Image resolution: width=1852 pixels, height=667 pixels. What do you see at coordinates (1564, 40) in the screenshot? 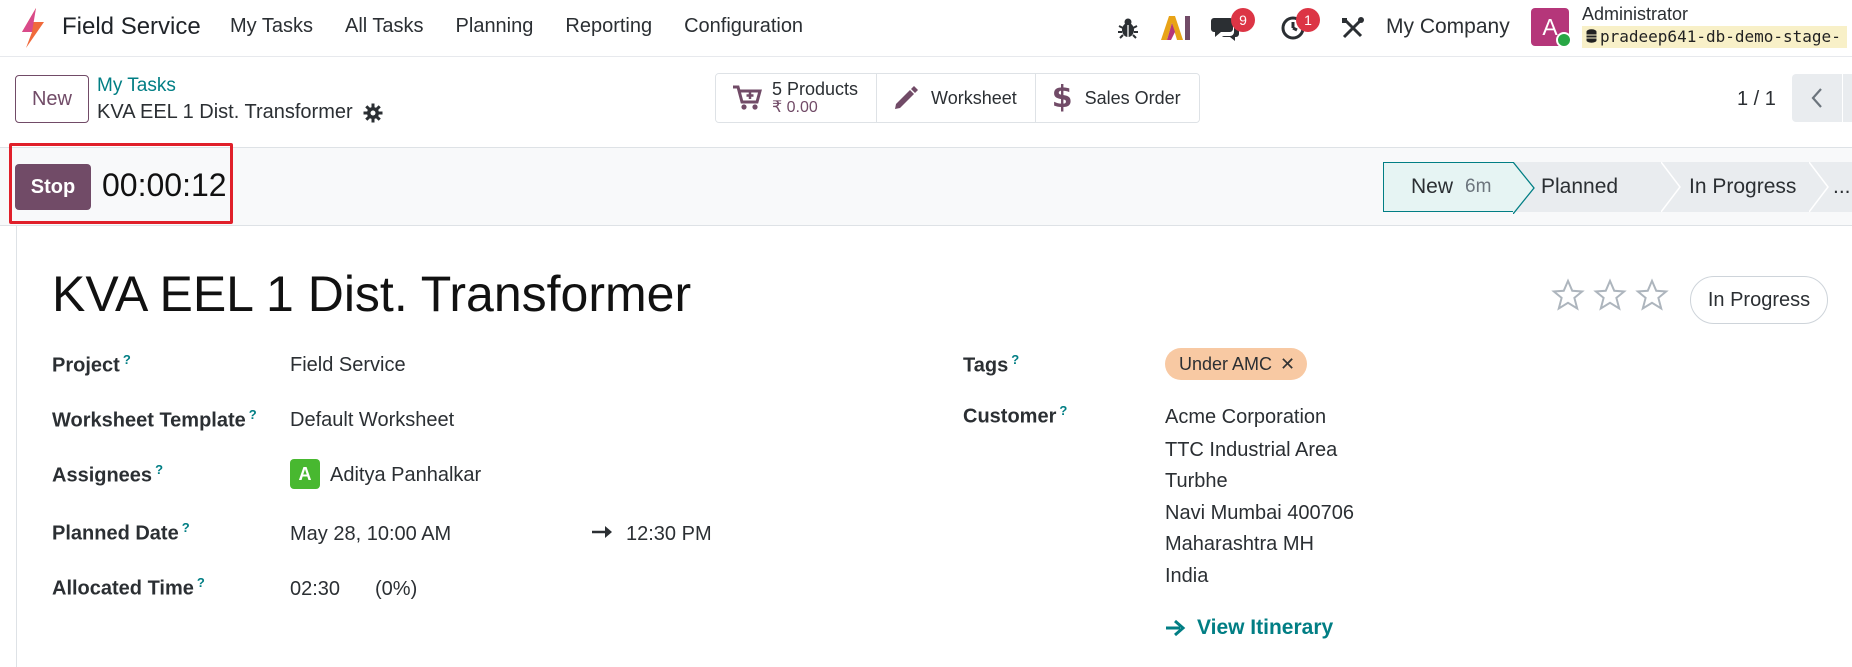
I see `online-status-dot` at bounding box center [1564, 40].